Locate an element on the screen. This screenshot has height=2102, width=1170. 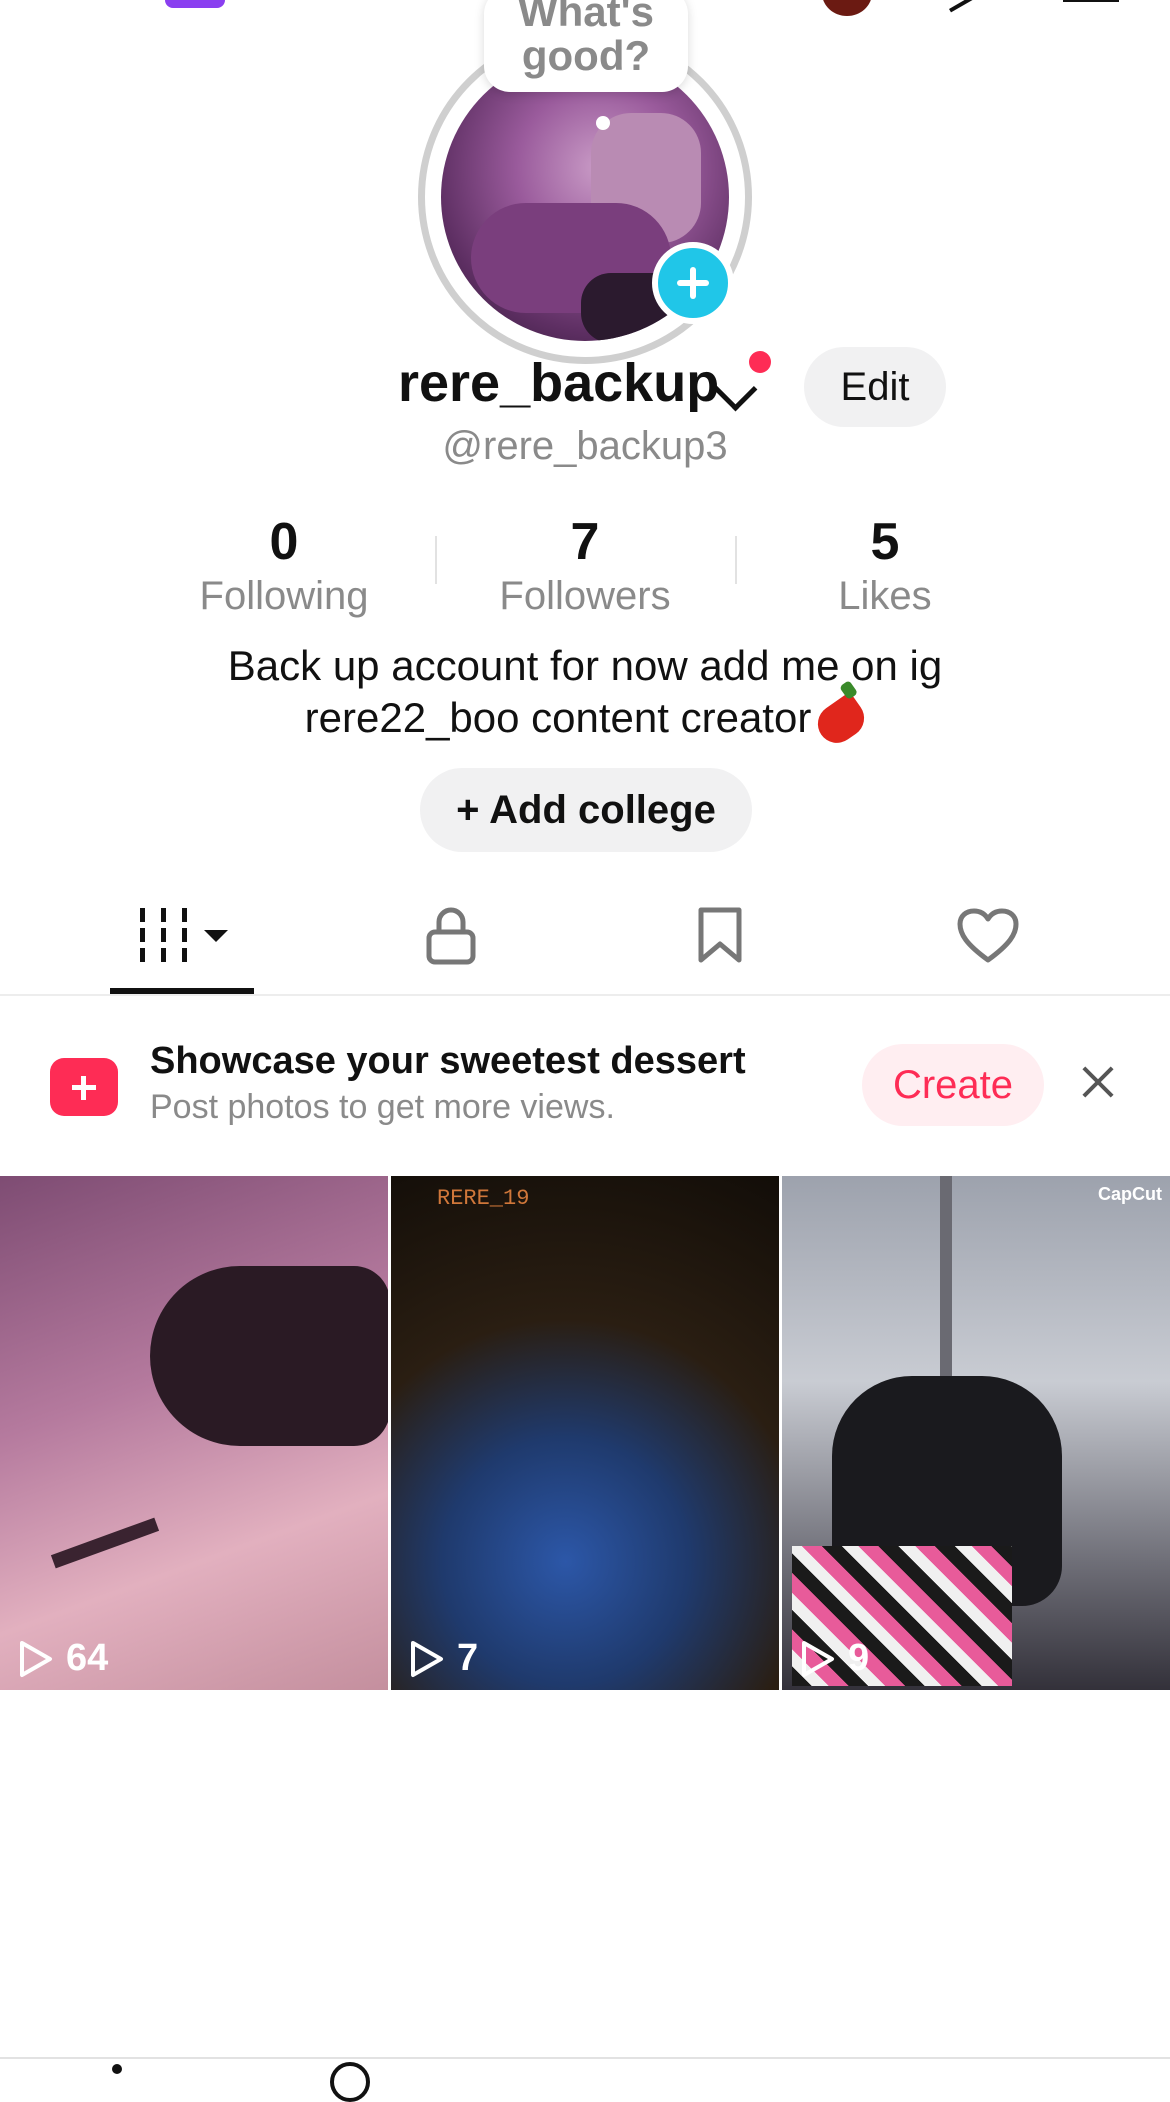
pen-icon is located at coordinates (960, 6).